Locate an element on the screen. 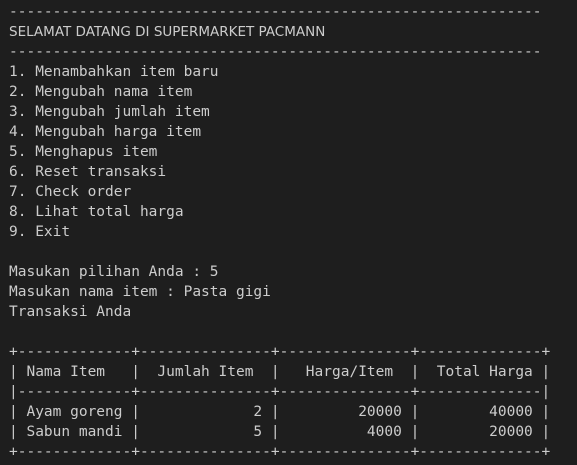  menu-item-check-order: 7. Check order is located at coordinates (70, 192).